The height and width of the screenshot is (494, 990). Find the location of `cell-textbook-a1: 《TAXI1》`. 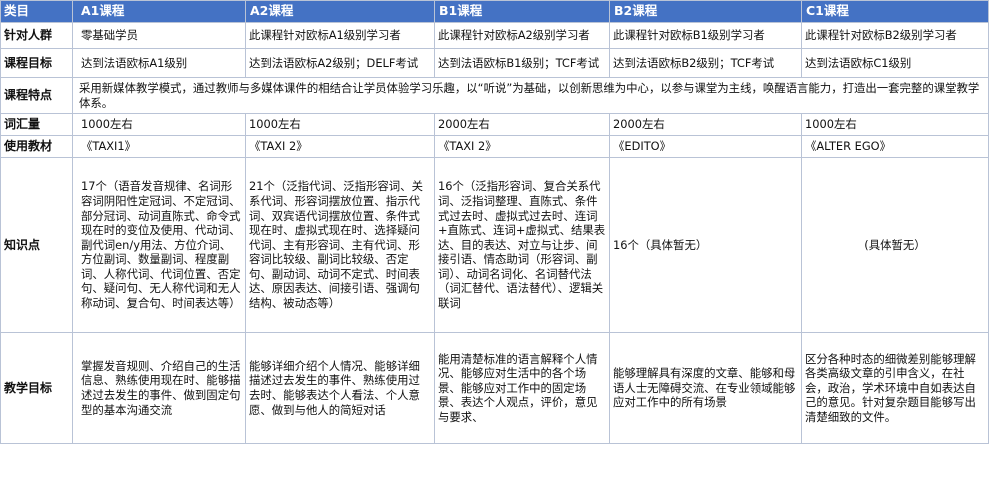

cell-textbook-a1: 《TAXI1》 is located at coordinates (159, 146).